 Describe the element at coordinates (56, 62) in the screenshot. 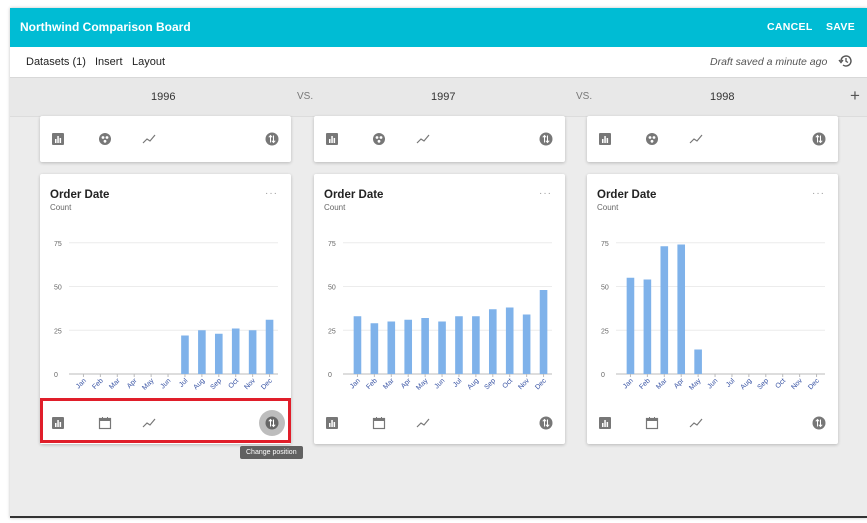

I see `menu-datasets: Datasets (1)` at that location.